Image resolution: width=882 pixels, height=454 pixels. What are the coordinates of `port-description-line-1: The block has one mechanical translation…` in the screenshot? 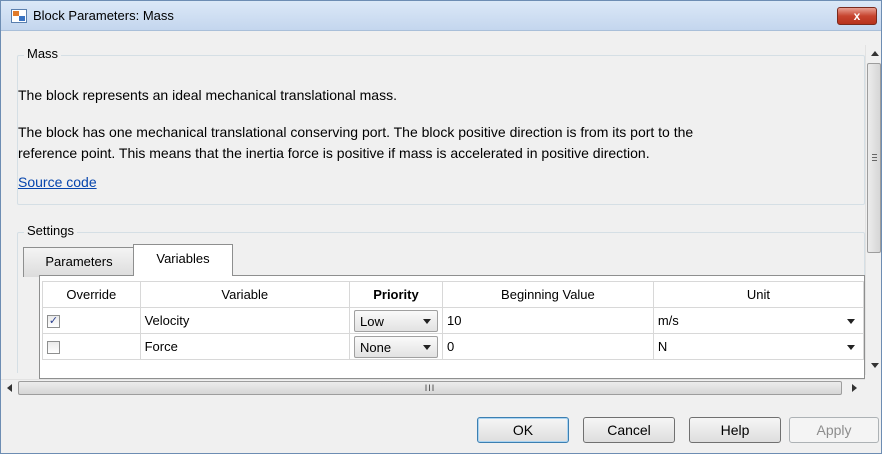 It's located at (356, 132).